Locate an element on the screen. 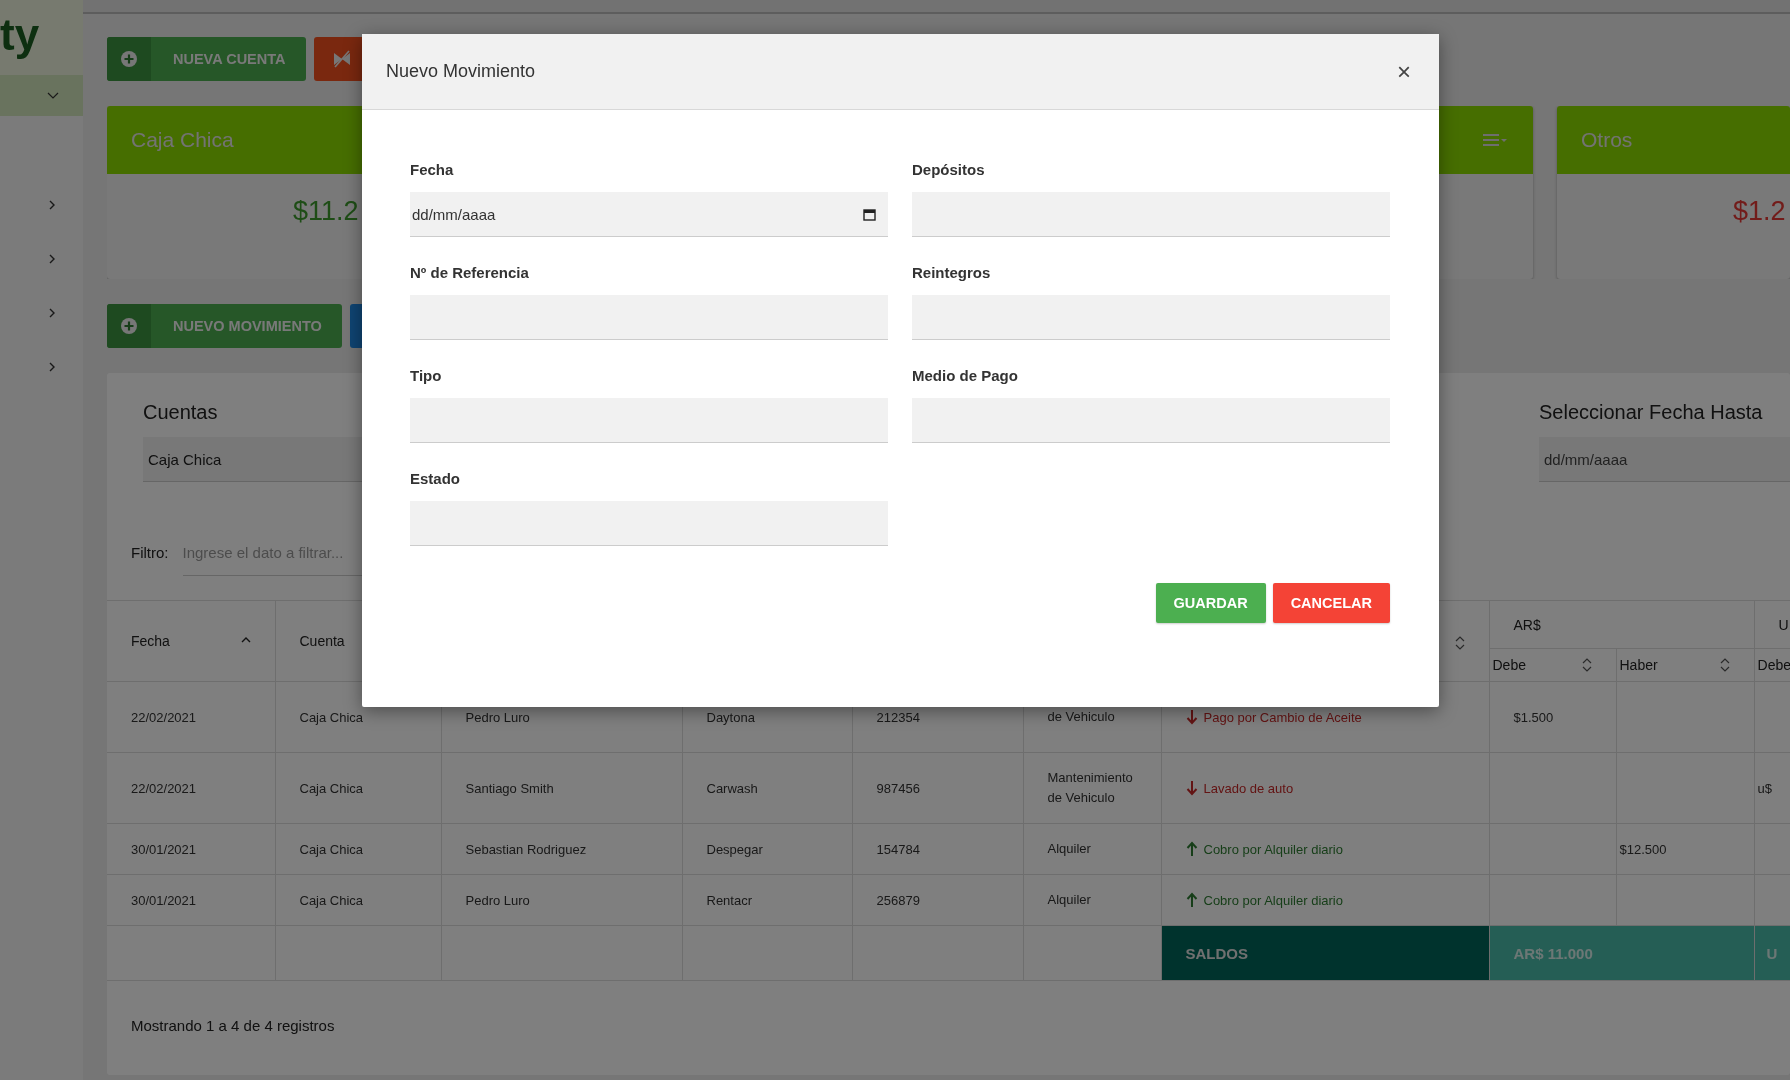 This screenshot has width=1790, height=1080. card-title: Otros is located at coordinates (1607, 140).